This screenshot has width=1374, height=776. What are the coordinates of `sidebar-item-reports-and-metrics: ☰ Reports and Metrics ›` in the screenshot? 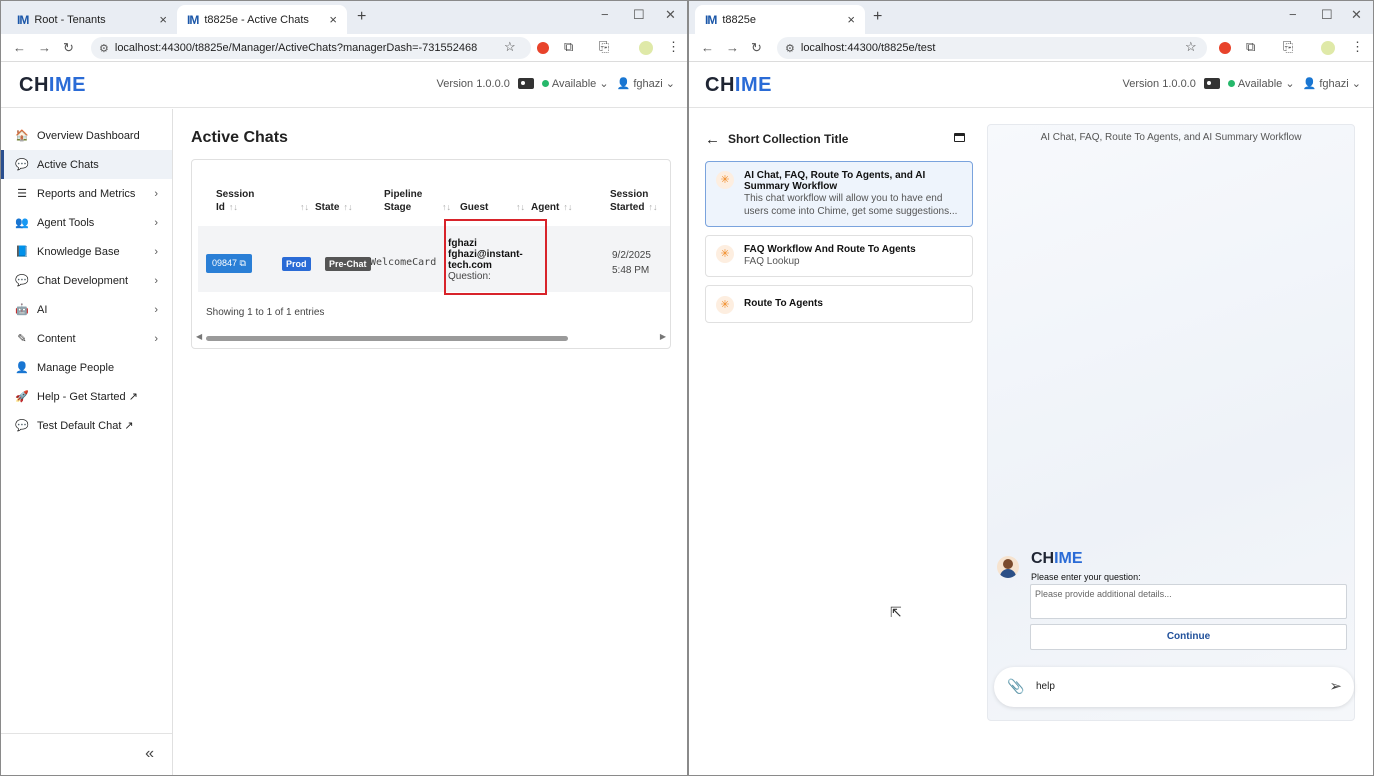 It's located at (86, 193).